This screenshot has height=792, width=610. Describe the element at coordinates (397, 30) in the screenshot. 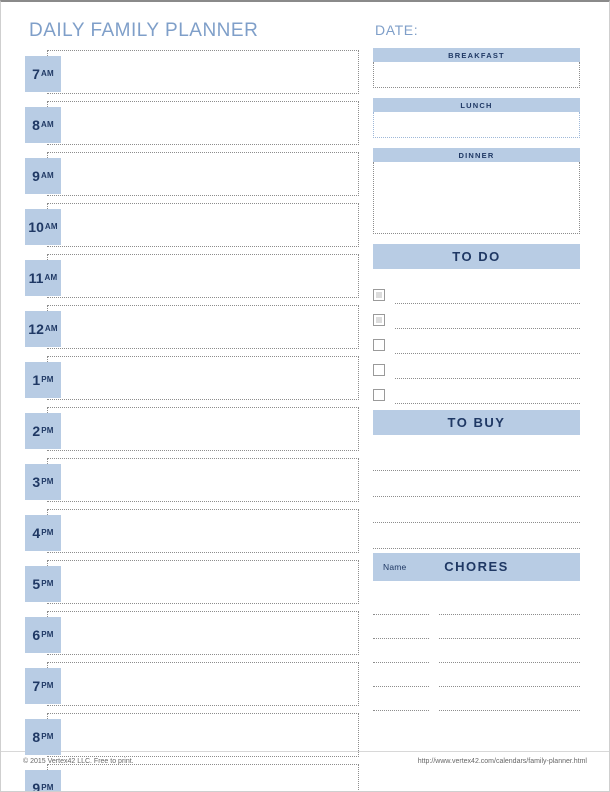

I see `date-label: DATE:` at that location.